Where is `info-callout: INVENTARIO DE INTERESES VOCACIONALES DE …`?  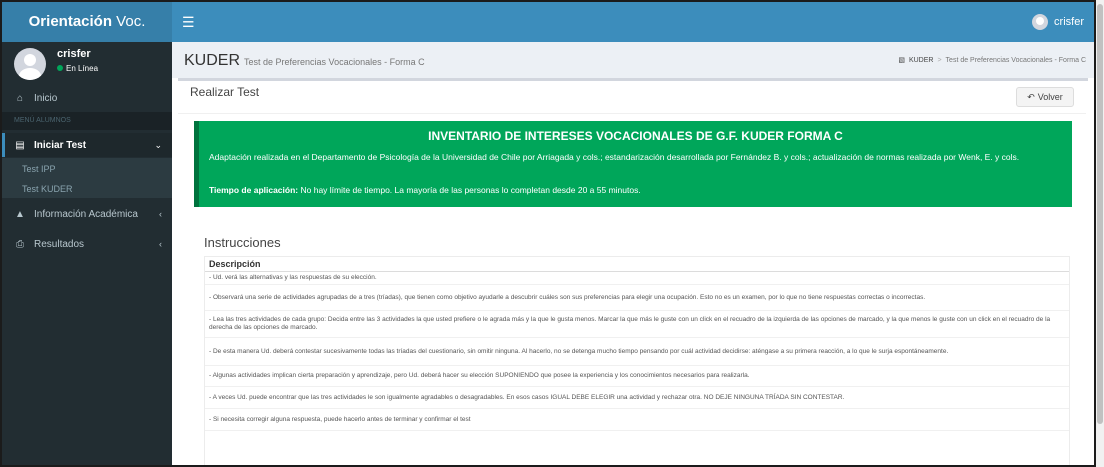 info-callout: INVENTARIO DE INTERESES VOCACIONALES DE … is located at coordinates (633, 164).